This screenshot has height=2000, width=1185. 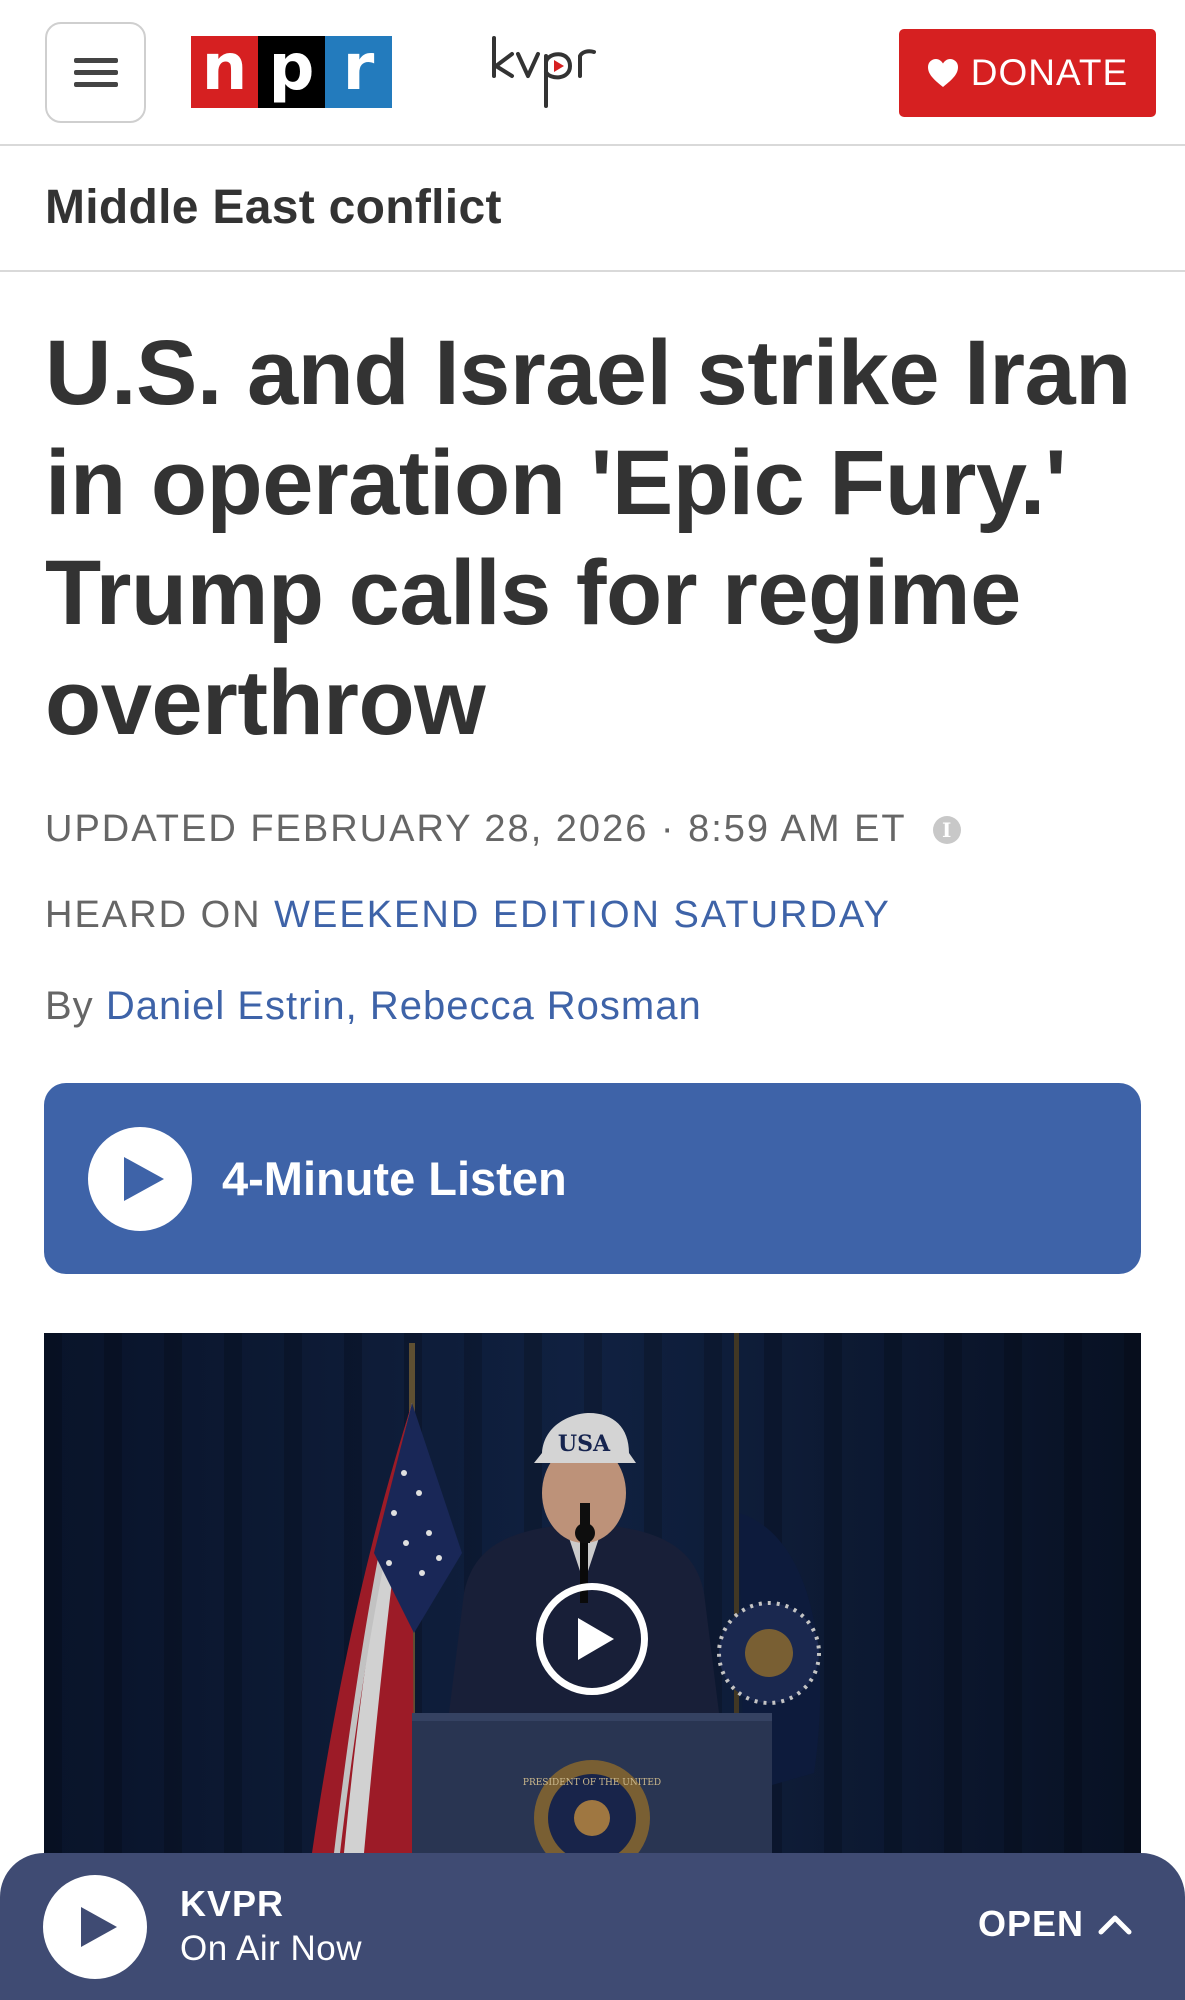 I want to click on heart-icon, so click(x=942, y=73).